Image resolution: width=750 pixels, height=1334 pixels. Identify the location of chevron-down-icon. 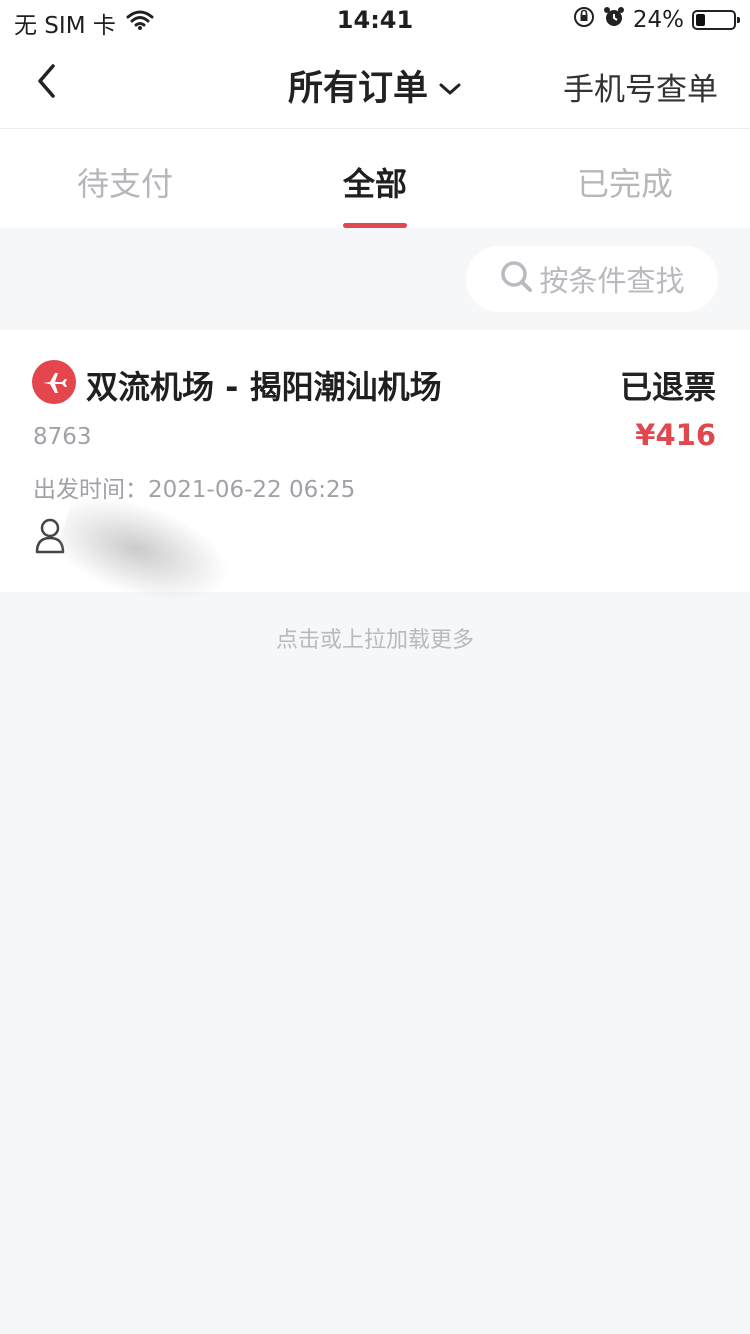
(450, 86).